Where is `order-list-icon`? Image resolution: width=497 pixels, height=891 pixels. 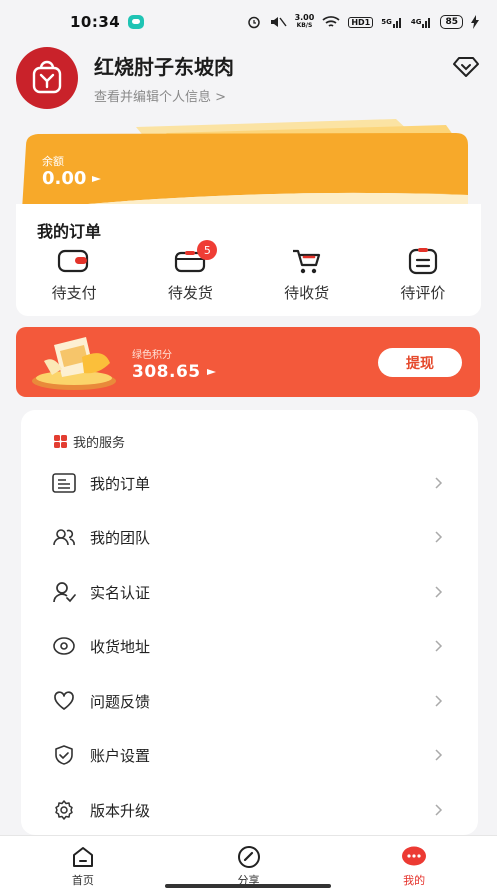
order-list-icon is located at coordinates (64, 483).